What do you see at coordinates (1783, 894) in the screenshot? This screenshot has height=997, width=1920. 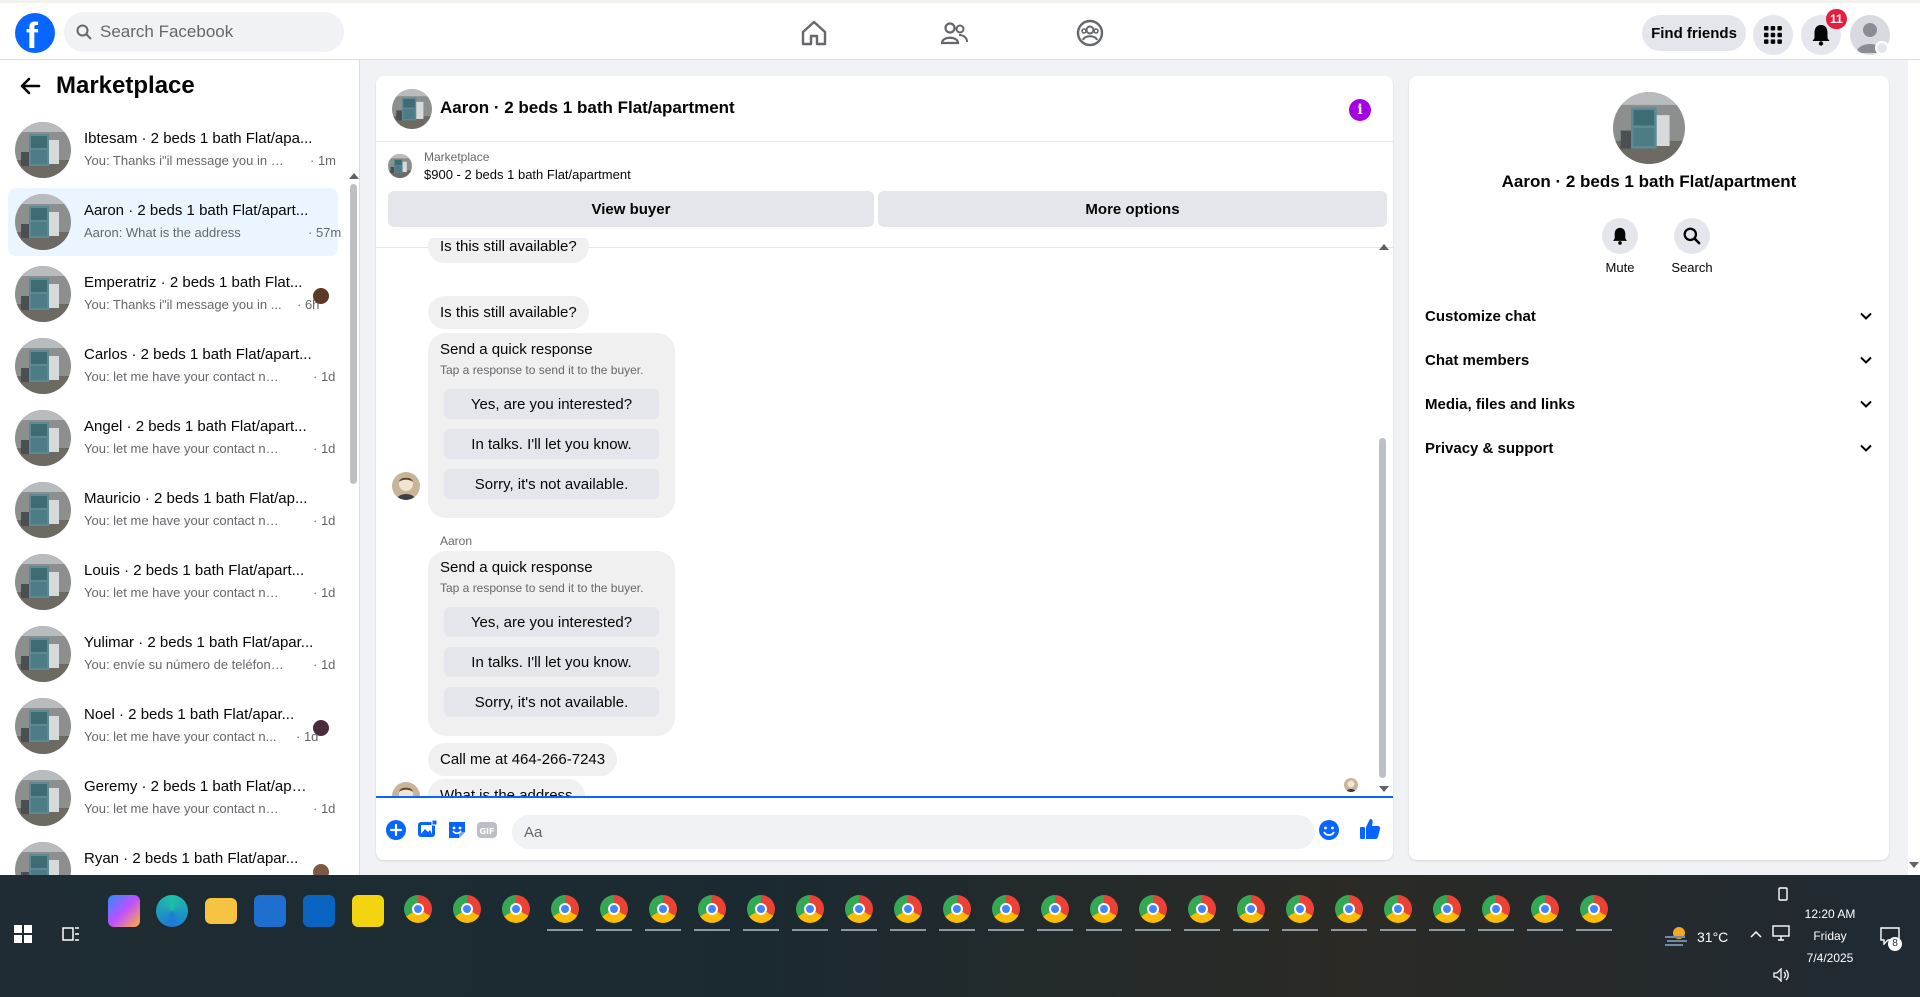 I see `tablet-mode-icon` at bounding box center [1783, 894].